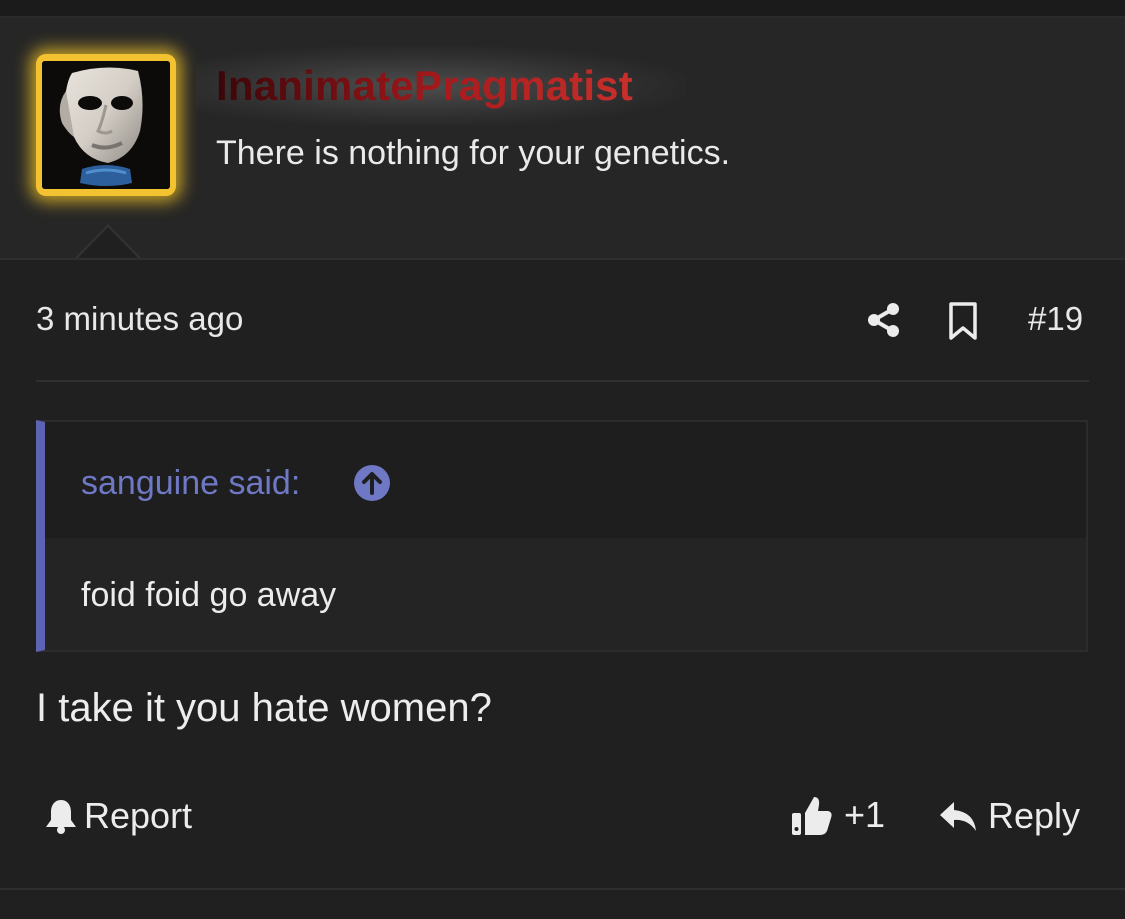 The height and width of the screenshot is (919, 1125). Describe the element at coordinates (190, 483) in the screenshot. I see `quote-author: sanguine said:` at that location.